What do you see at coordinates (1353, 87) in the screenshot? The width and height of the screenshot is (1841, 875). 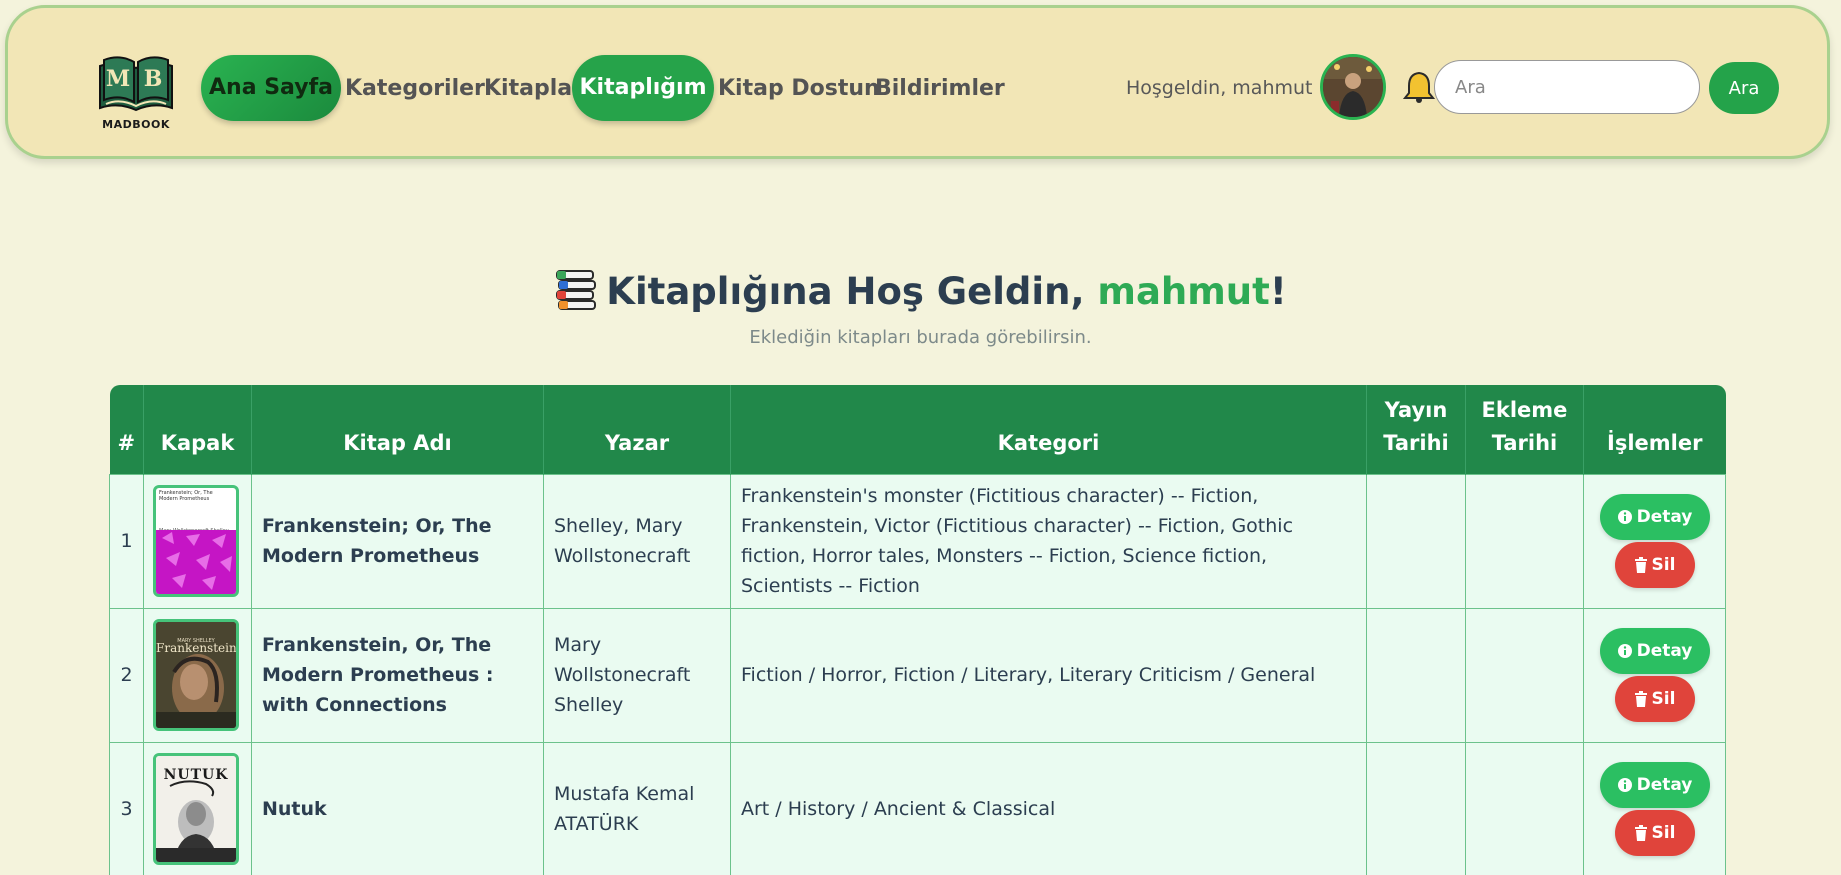 I see `avatar` at bounding box center [1353, 87].